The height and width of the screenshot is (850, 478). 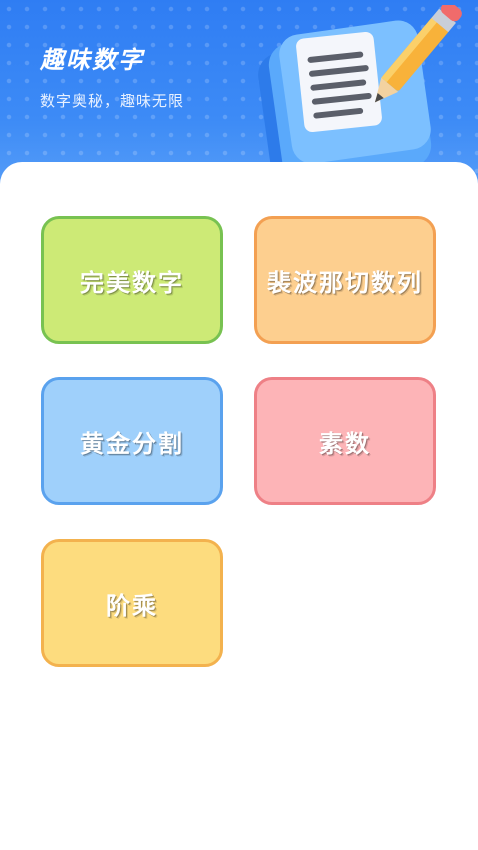 I want to click on card-label: 黄金分割, so click(x=132, y=443).